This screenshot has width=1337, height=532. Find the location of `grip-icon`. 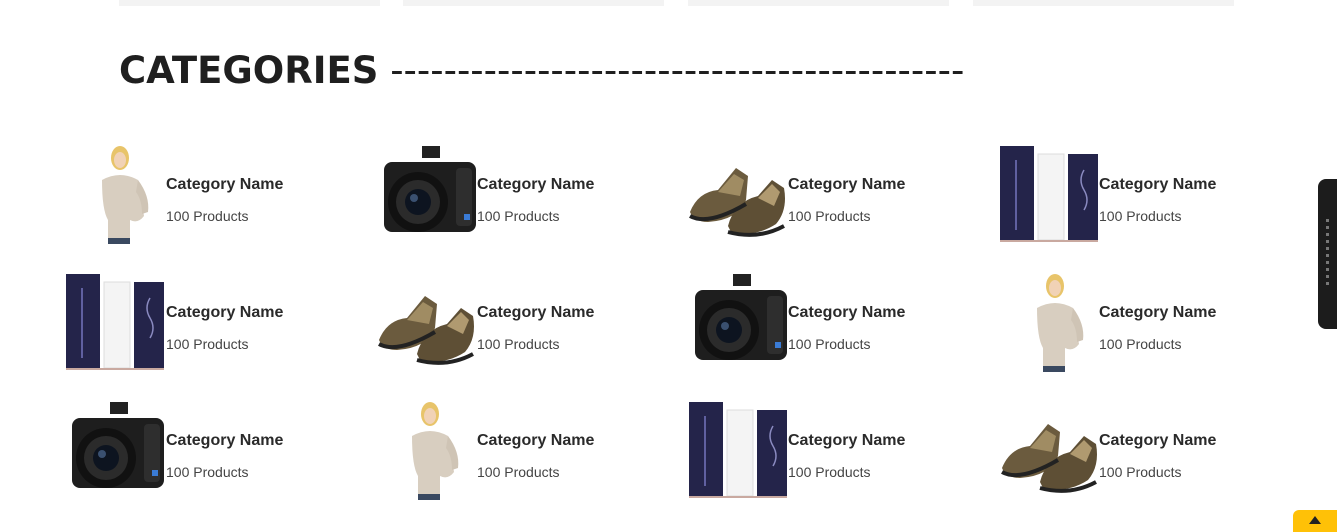

grip-icon is located at coordinates (1327, 254).